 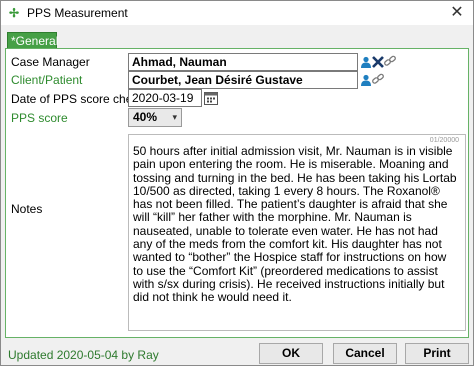 I want to click on date-check-label: Date of PPS score check, so click(x=78, y=99).